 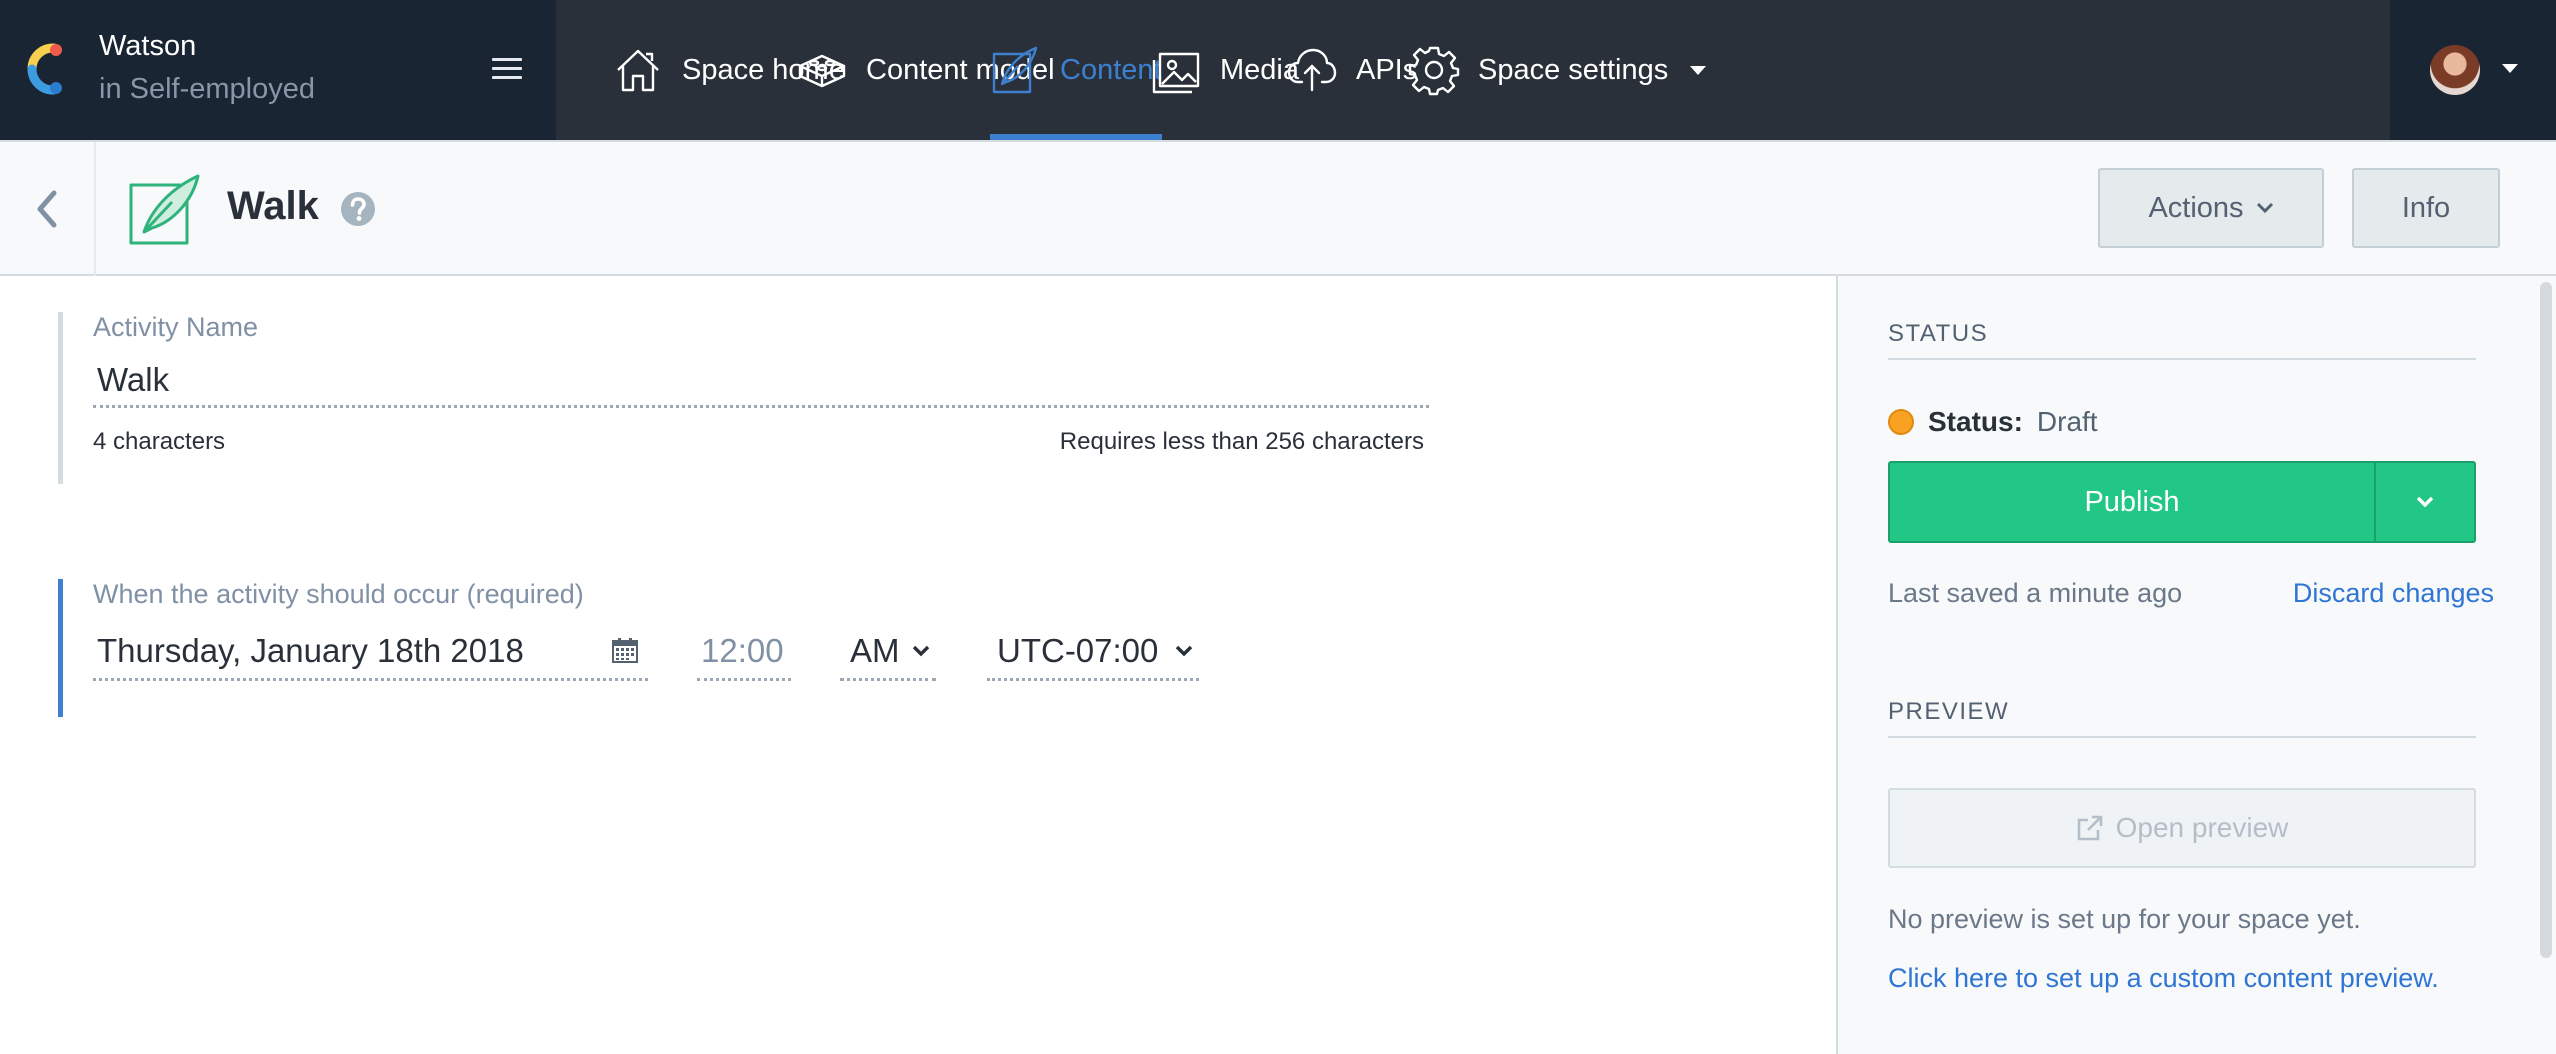 I want to click on timezone-select: UTC-07:00, so click(x=1093, y=651).